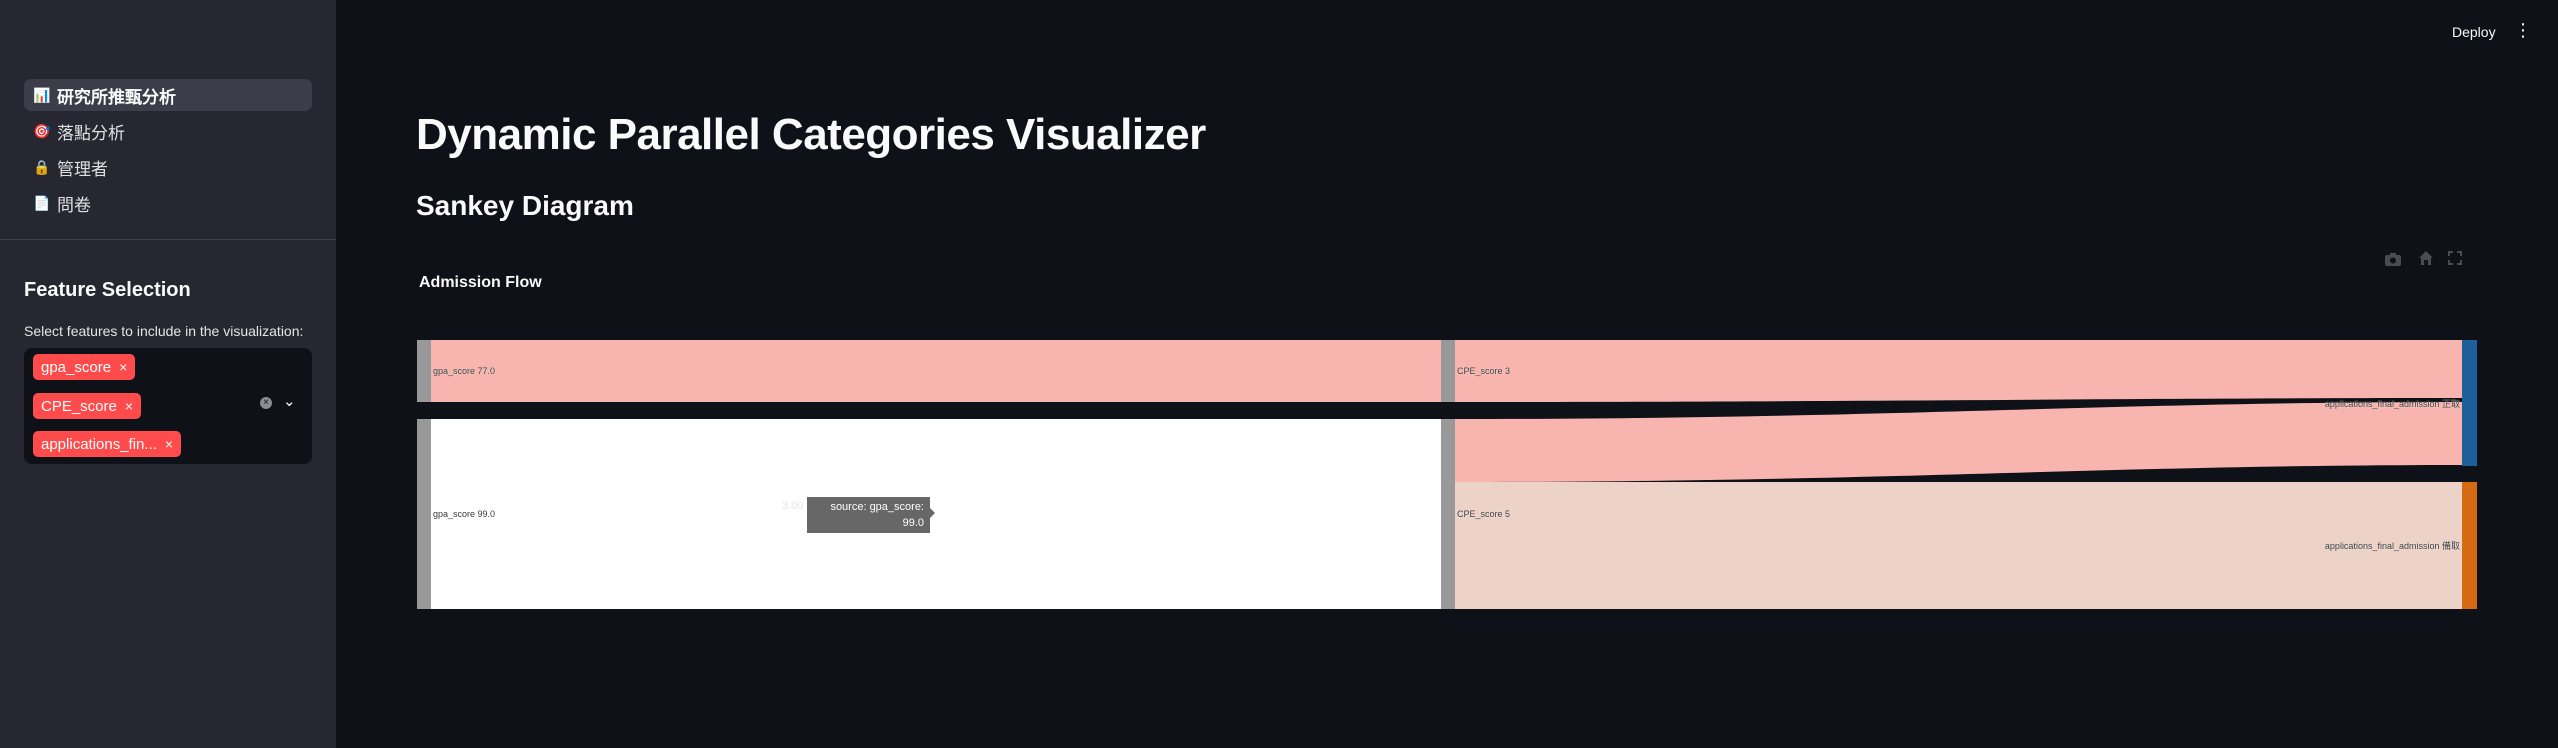 The image size is (2558, 748). What do you see at coordinates (464, 514) in the screenshot?
I see `node-label: gpa_score 99.0` at bounding box center [464, 514].